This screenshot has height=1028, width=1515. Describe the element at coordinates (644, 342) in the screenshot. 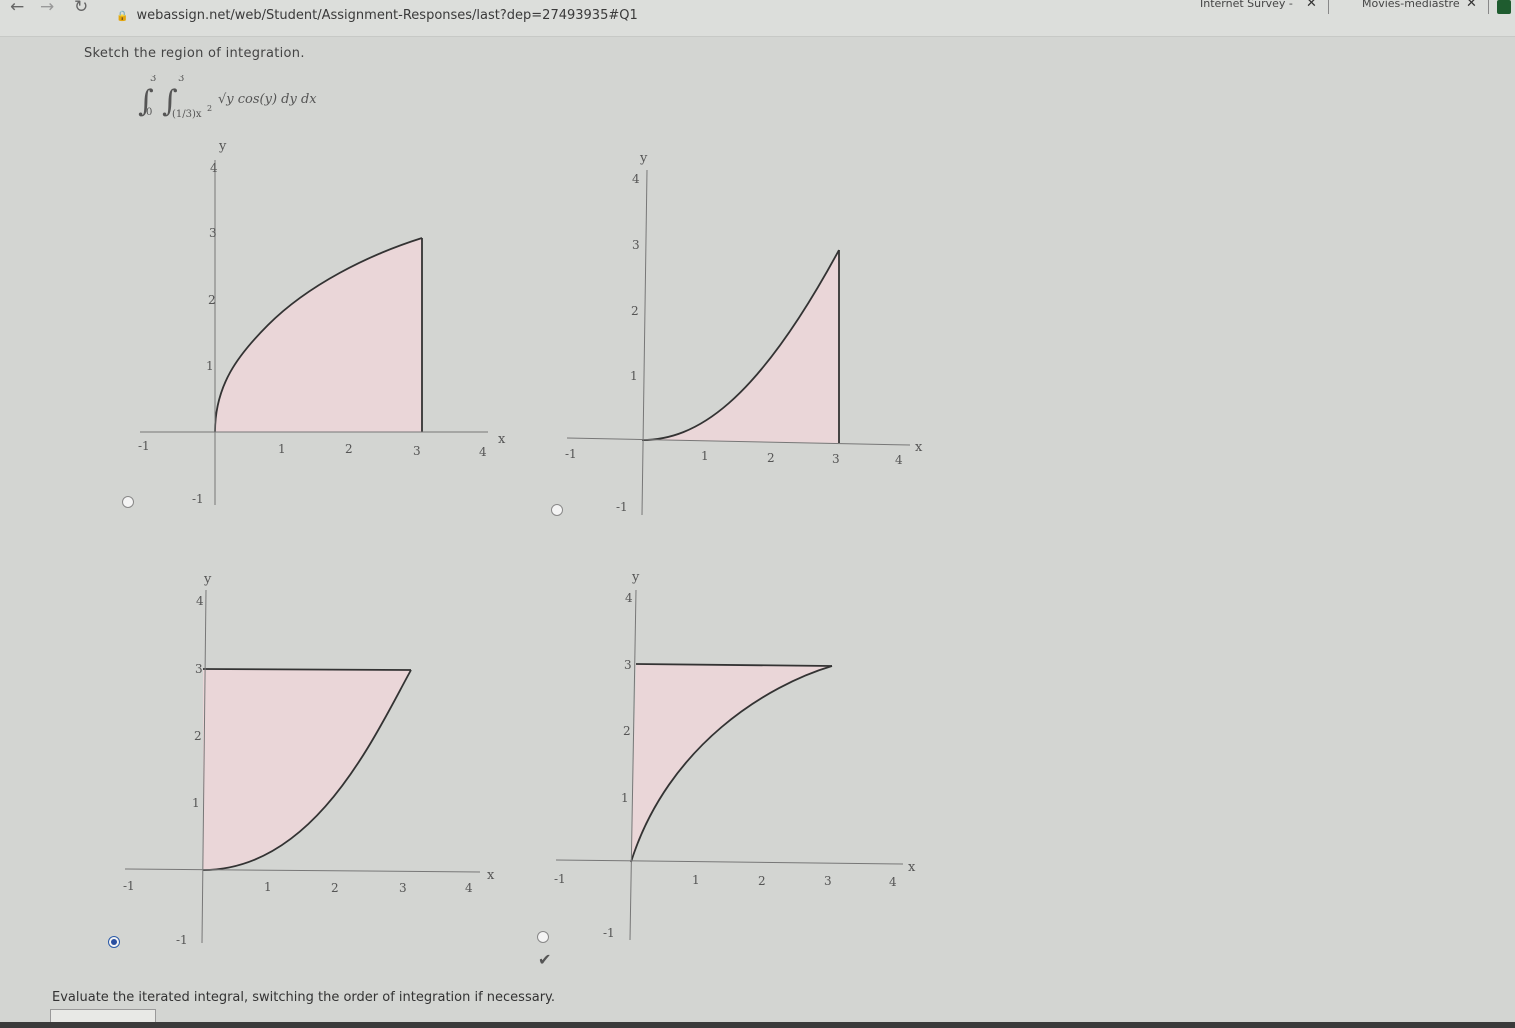

I see `y-axis` at that location.